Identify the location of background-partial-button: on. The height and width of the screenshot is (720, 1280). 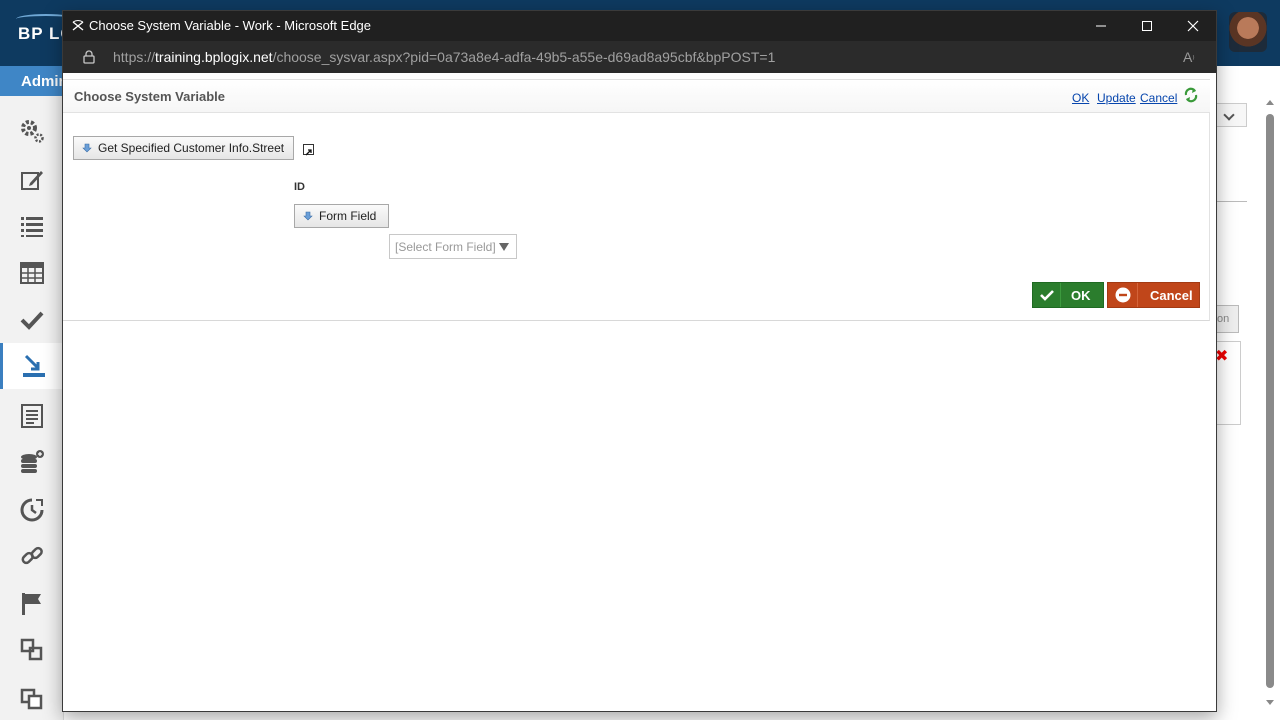
(1228, 319).